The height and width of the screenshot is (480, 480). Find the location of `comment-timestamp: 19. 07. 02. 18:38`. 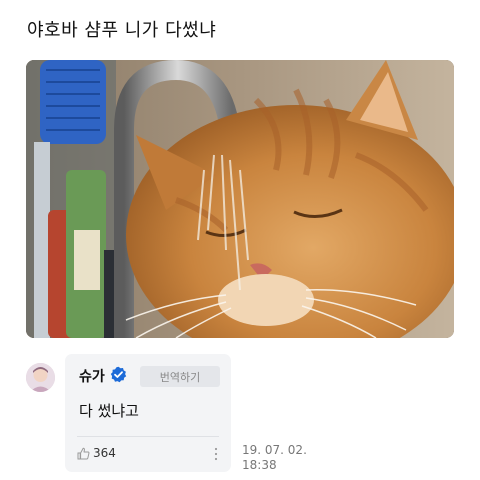

comment-timestamp: 19. 07. 02. 18:38 is located at coordinates (274, 458).